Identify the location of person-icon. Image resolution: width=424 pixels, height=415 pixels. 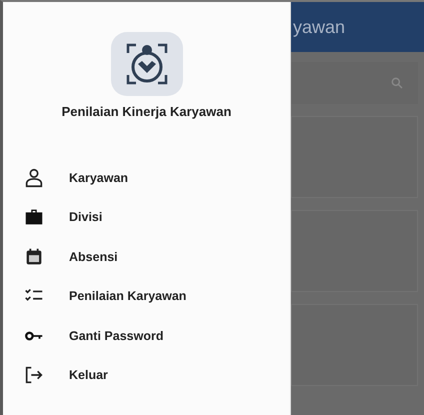
(34, 177).